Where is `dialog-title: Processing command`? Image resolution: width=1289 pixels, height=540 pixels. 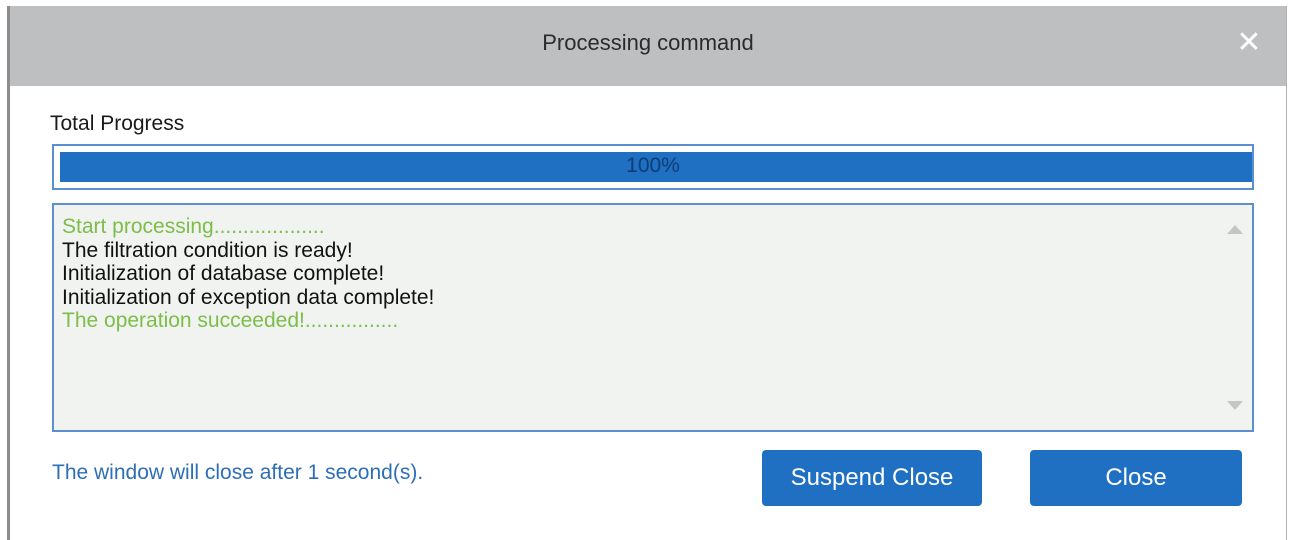 dialog-title: Processing command is located at coordinates (648, 42).